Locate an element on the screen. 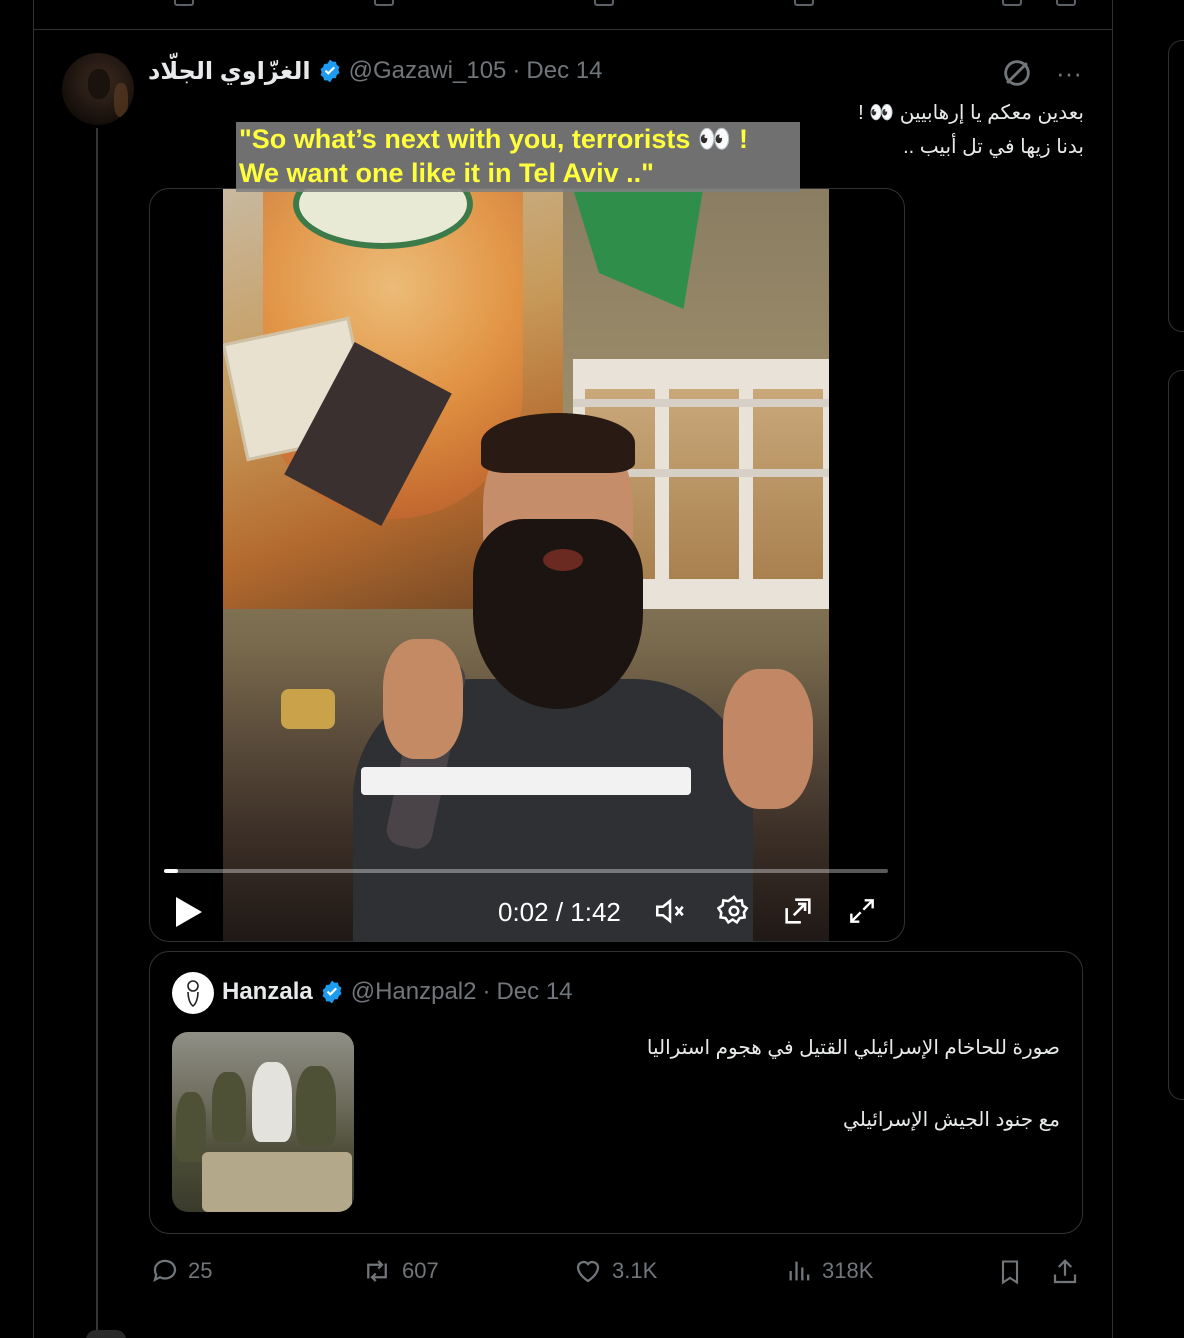  like-button: 3.1K is located at coordinates (614, 1271).